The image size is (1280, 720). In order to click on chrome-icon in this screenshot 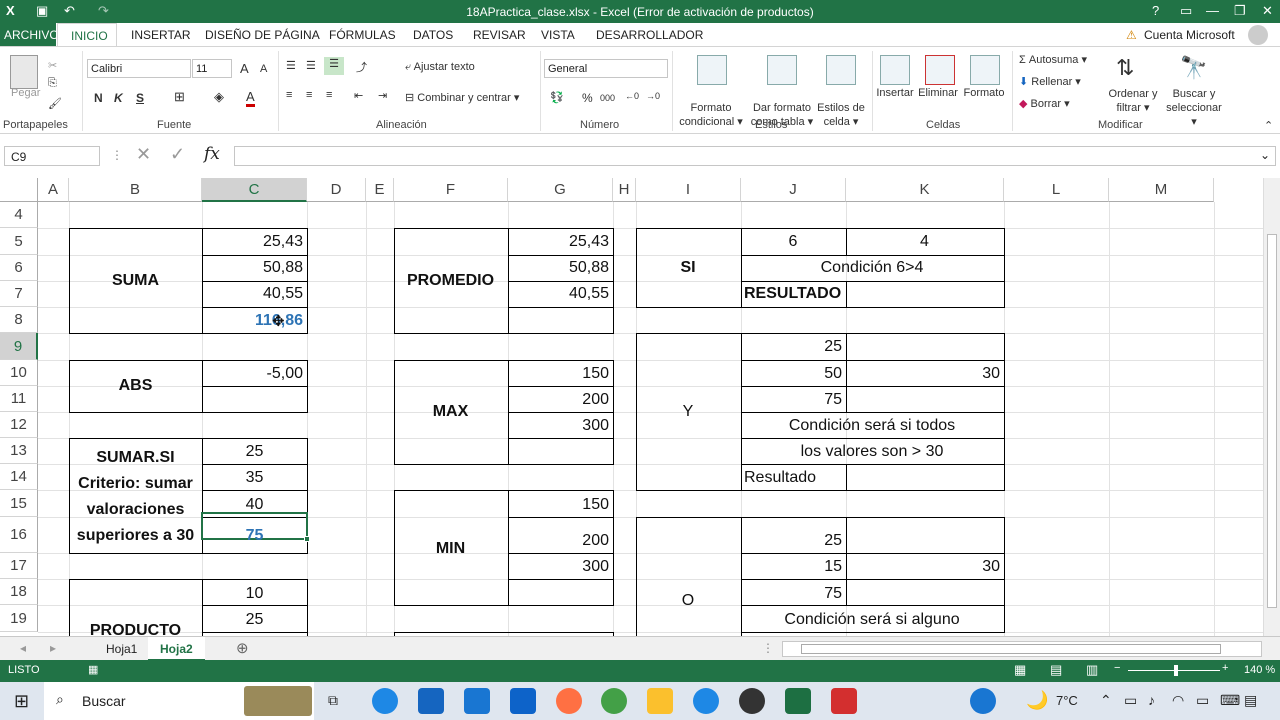, I will do `click(614, 701)`.